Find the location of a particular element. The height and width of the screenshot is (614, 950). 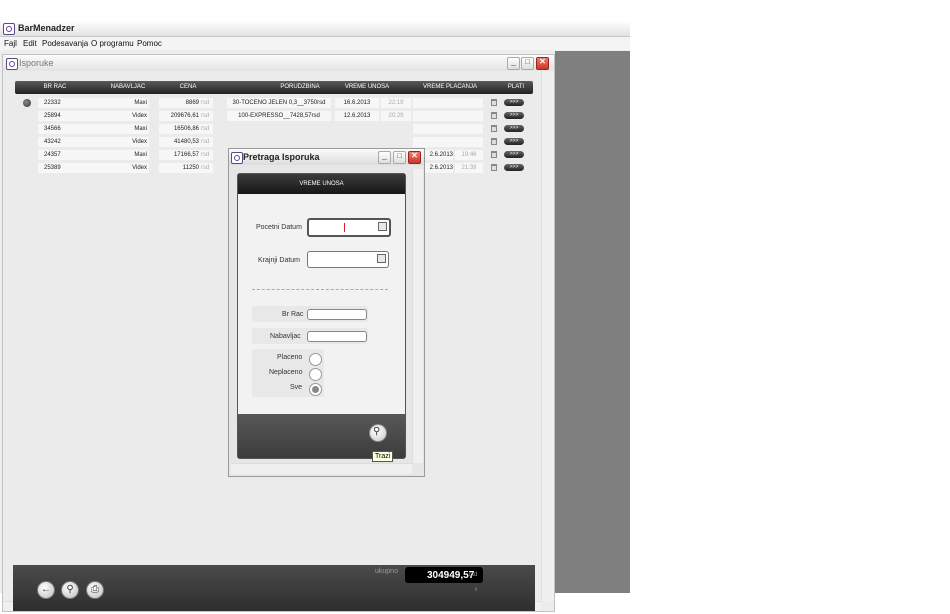

desktop-background is located at coordinates (592, 322).